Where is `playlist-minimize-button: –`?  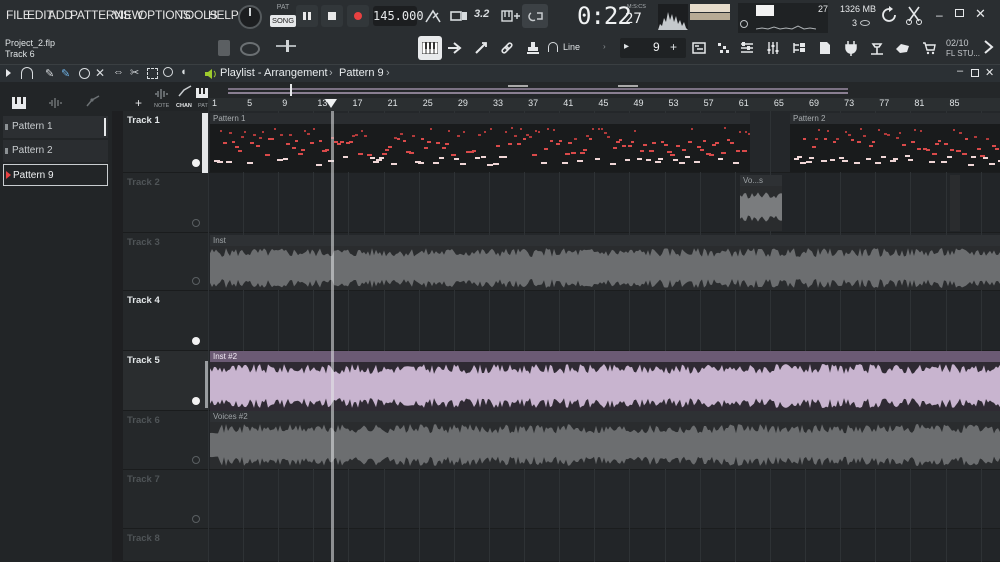
playlist-minimize-button: – is located at coordinates (960, 71).